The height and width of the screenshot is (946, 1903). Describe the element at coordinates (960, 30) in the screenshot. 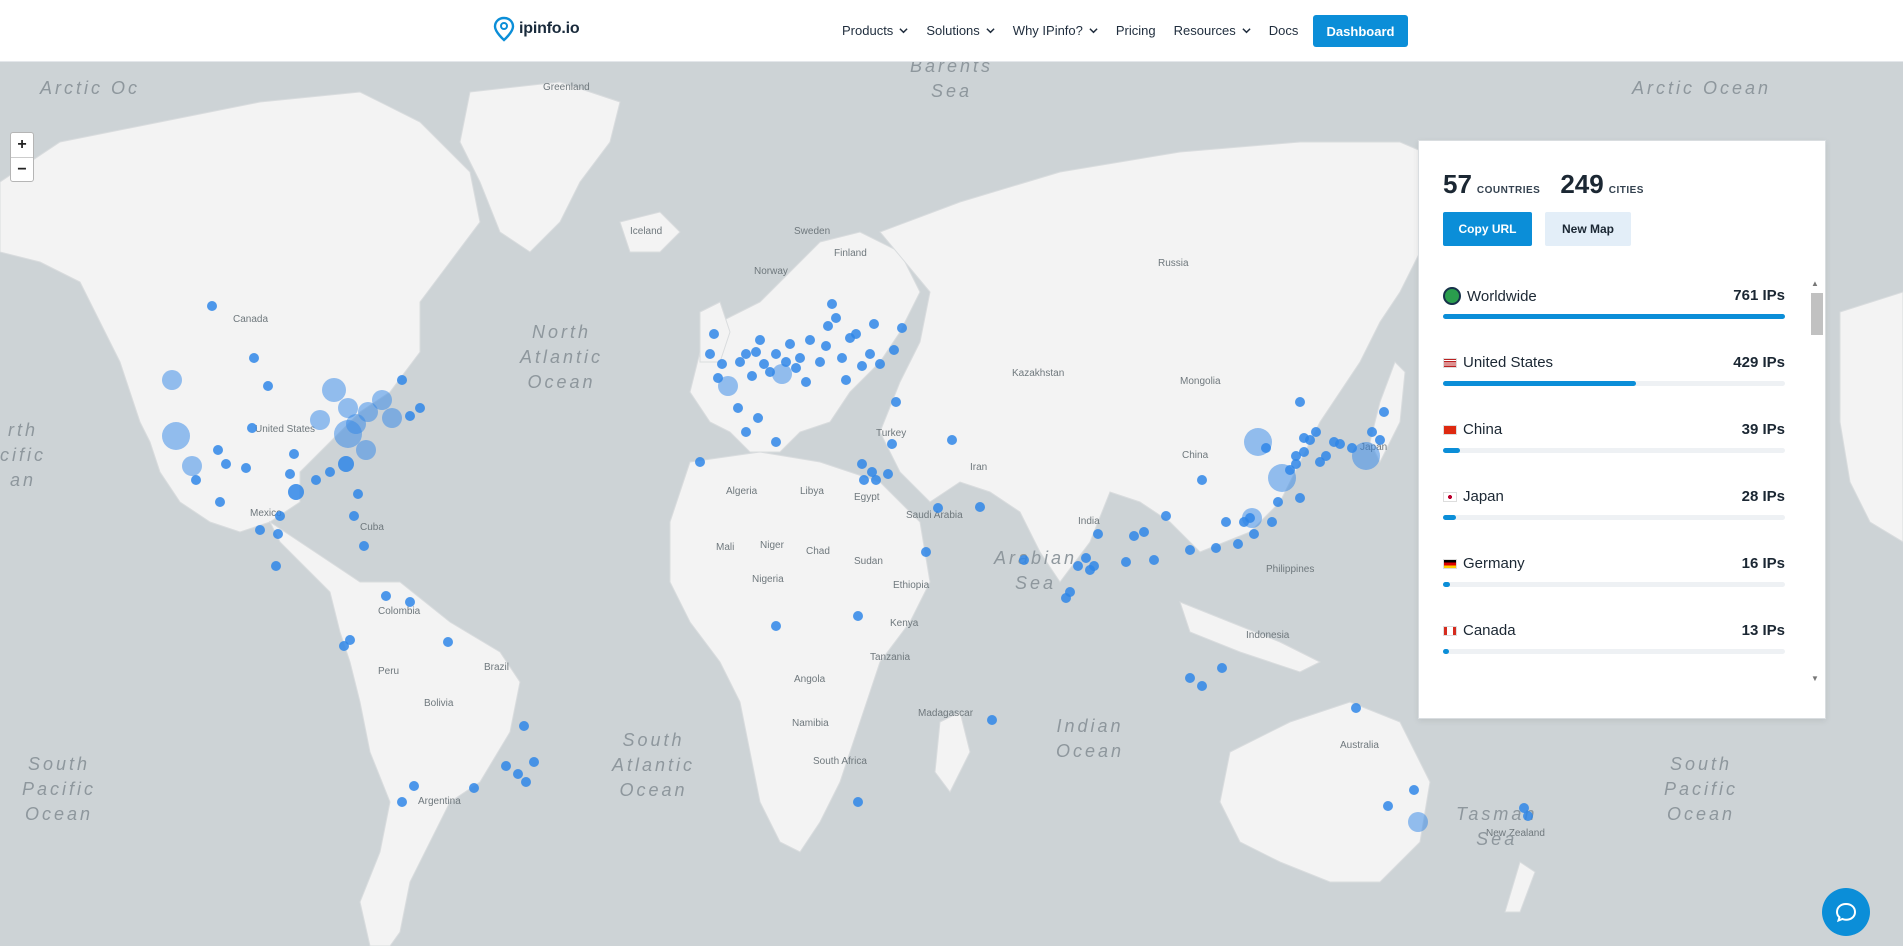

I see `nav-solutions: Solutions` at that location.